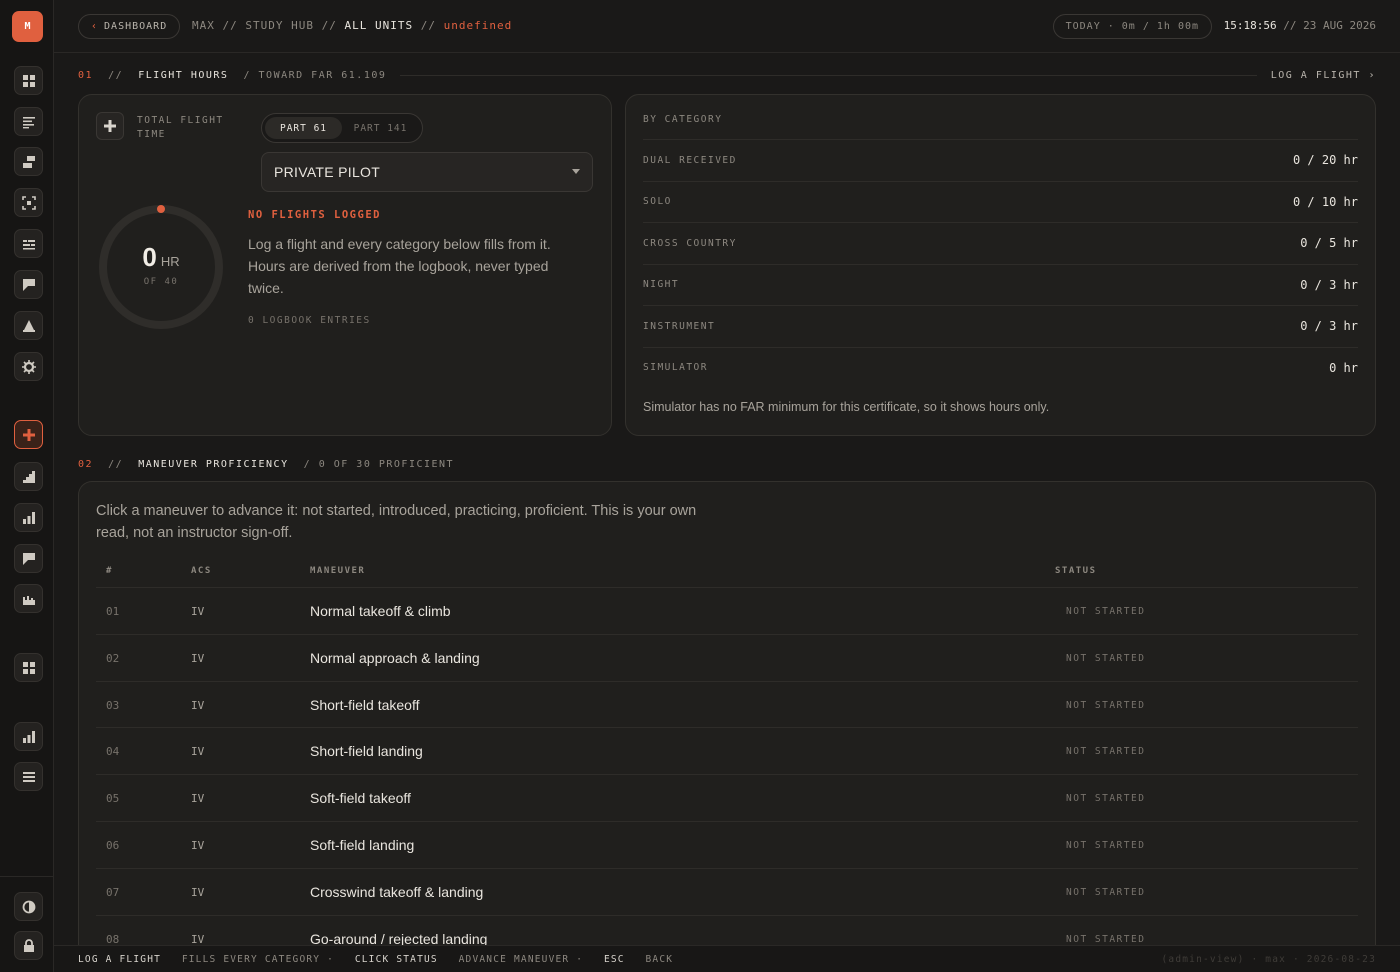 The width and height of the screenshot is (1400, 972). I want to click on section-number: 02, so click(86, 464).